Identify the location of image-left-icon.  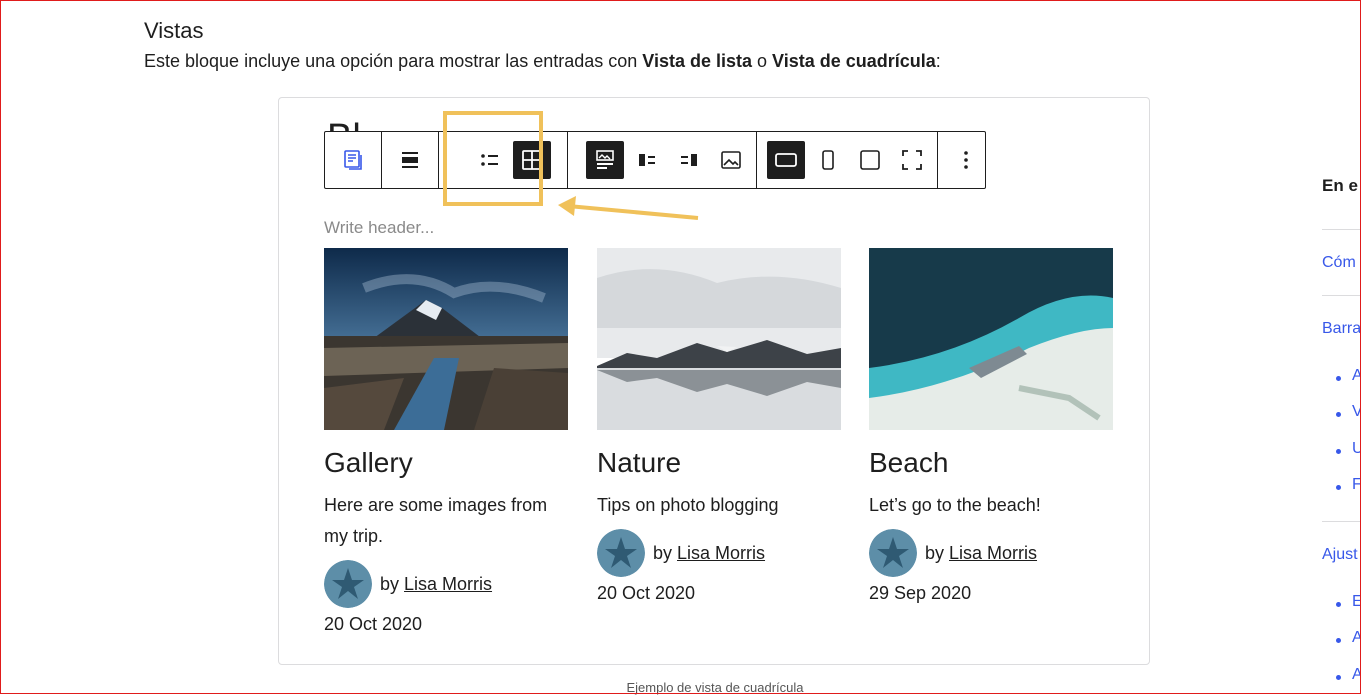
(647, 160).